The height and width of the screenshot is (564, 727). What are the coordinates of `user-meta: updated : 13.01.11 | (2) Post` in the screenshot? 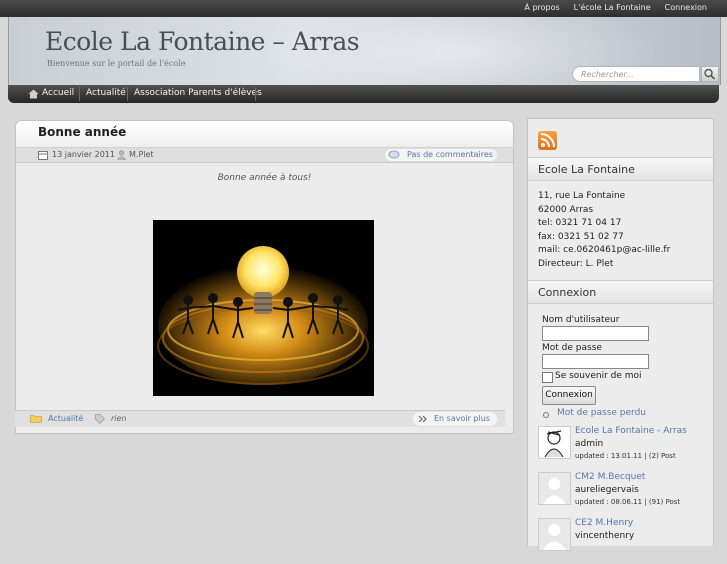 It's located at (625, 456).